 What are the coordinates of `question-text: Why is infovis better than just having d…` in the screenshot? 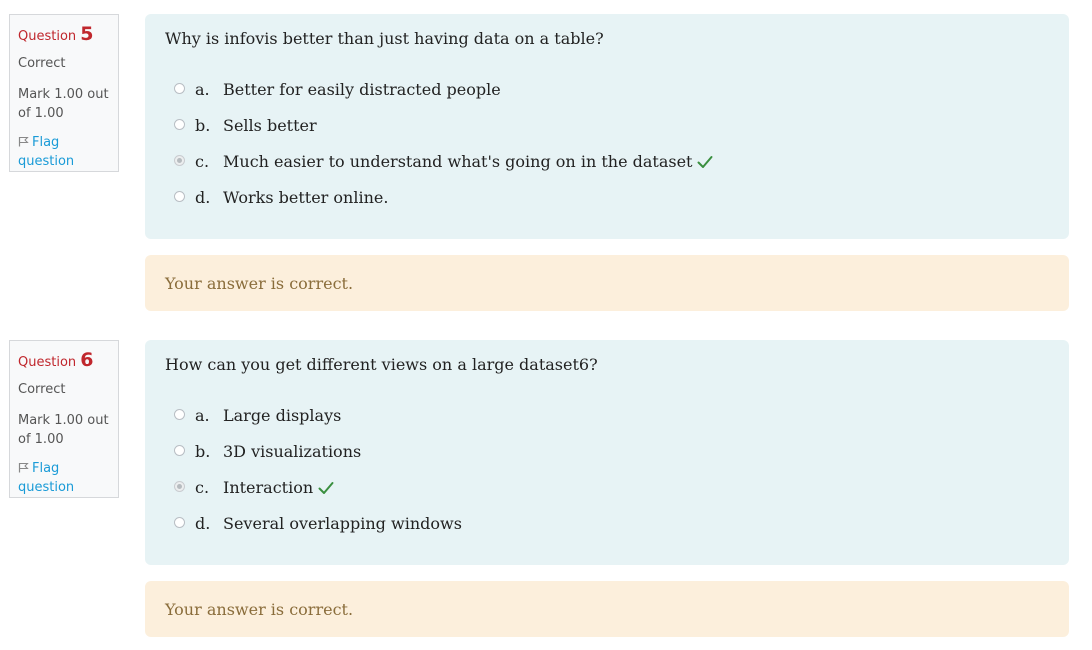 It's located at (384, 38).